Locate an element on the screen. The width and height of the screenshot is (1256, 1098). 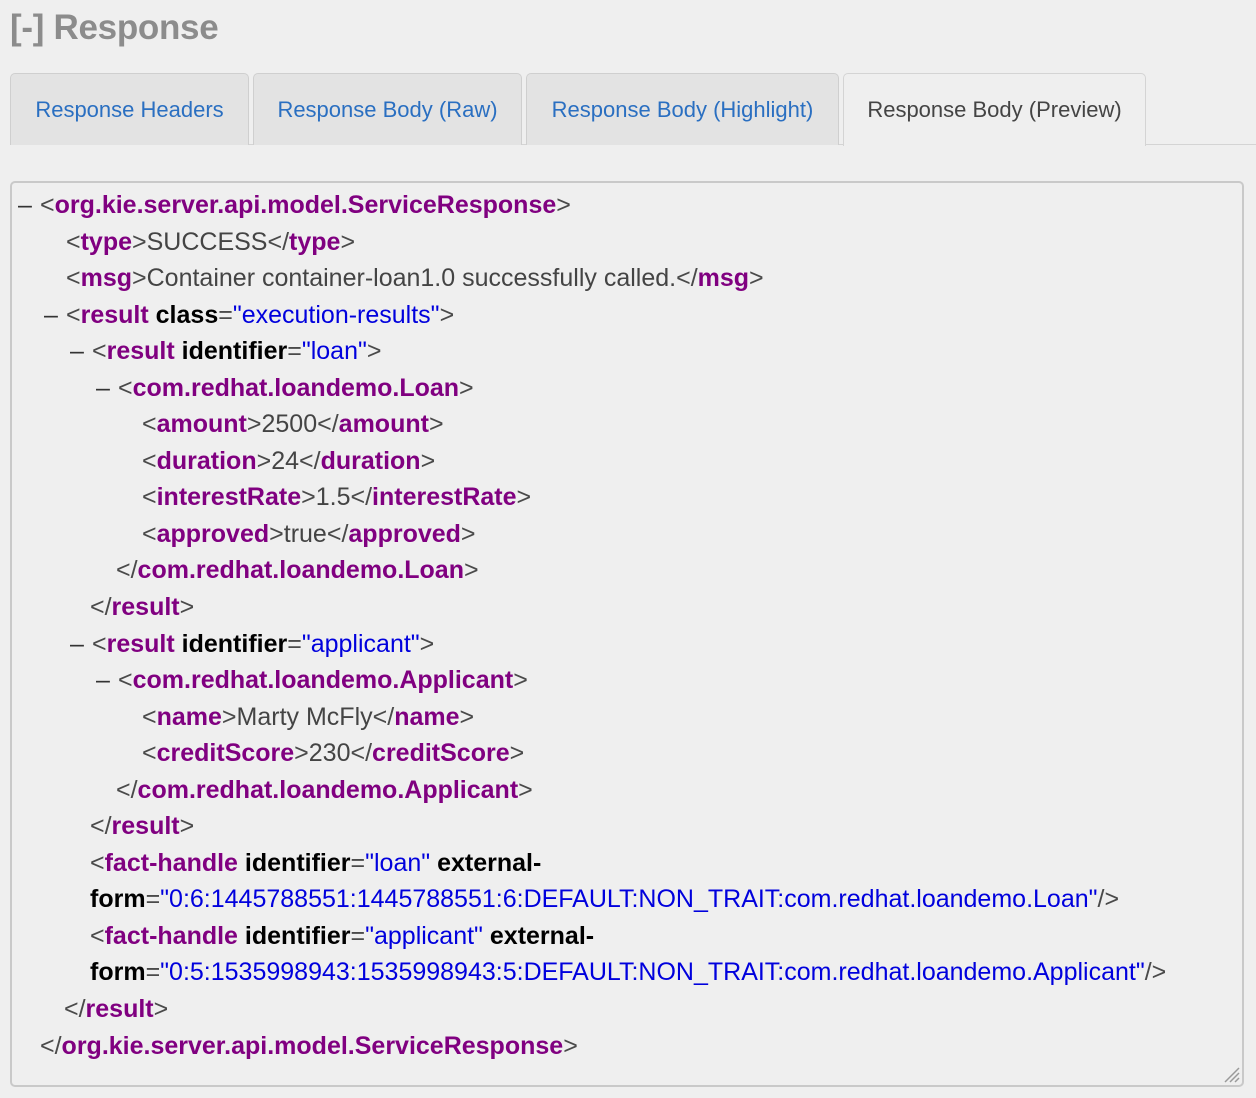
xml-line-result-open: – <result class="execution-results"> is located at coordinates (627, 315).